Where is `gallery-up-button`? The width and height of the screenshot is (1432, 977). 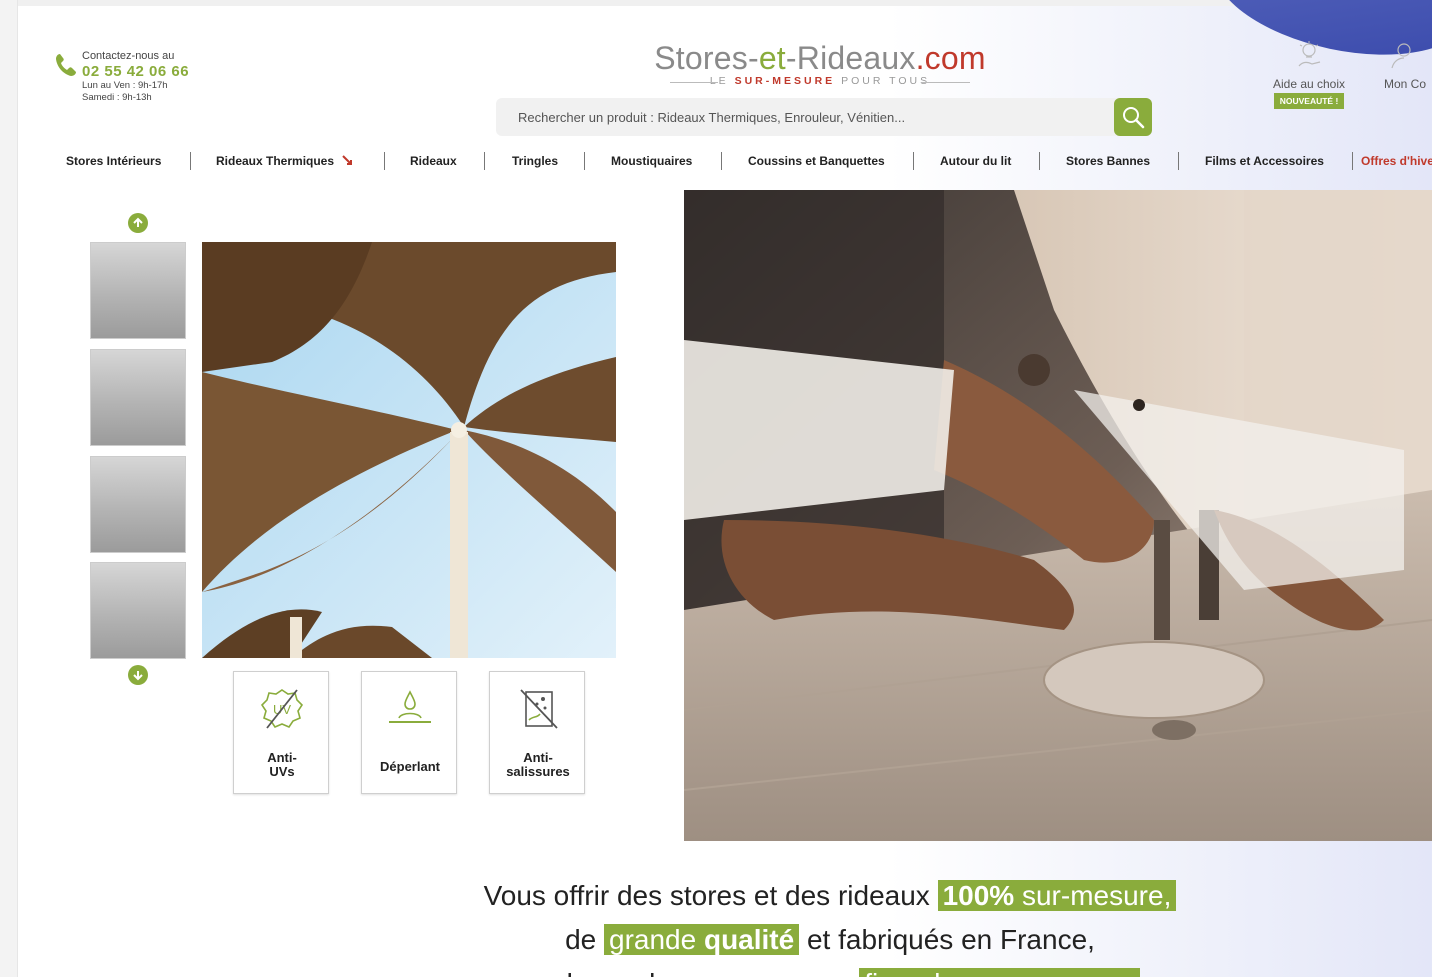
gallery-up-button is located at coordinates (138, 223).